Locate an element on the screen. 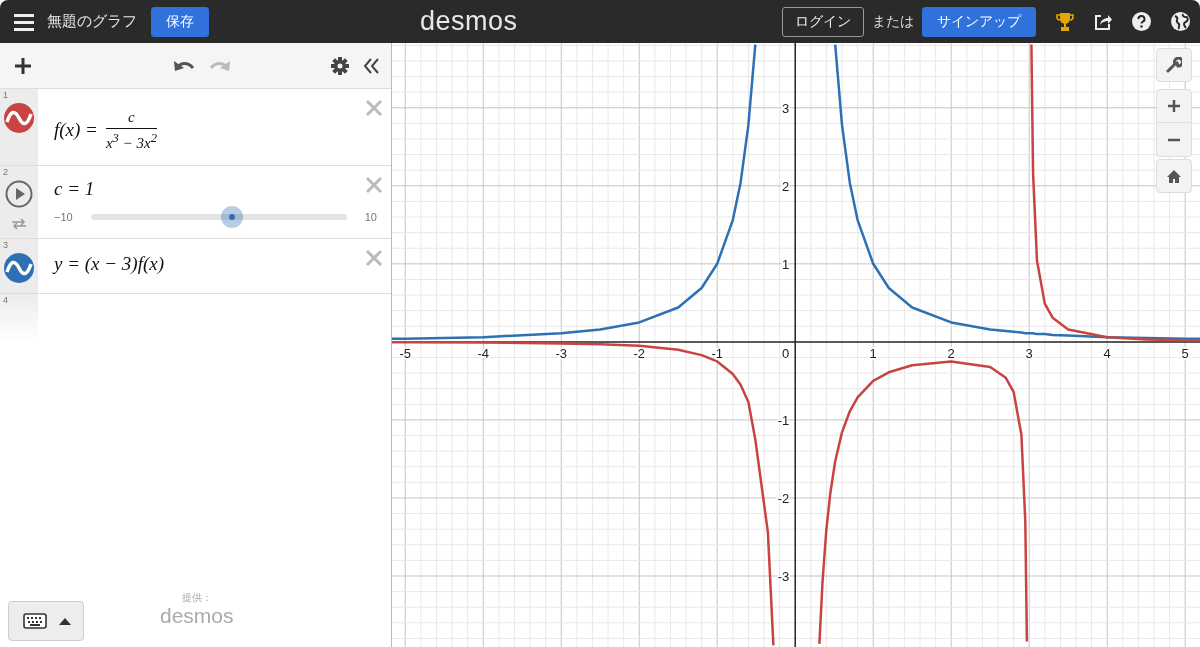  share-icon is located at coordinates (1103, 21).